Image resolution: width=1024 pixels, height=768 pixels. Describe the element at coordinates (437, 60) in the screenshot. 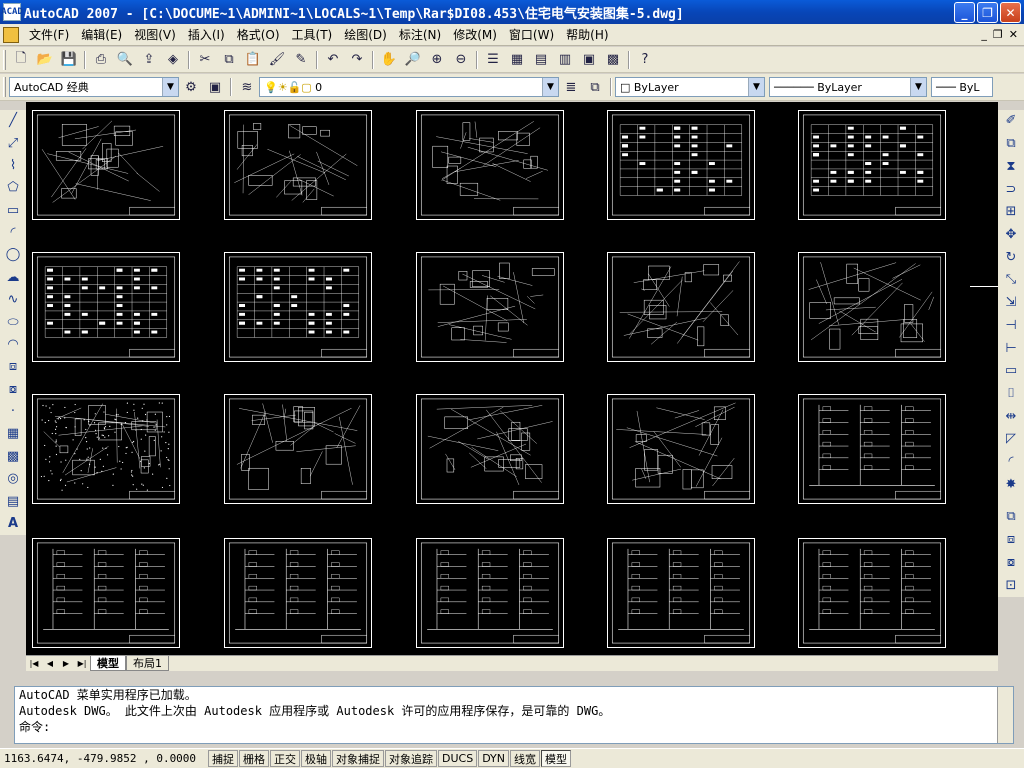

I see `zoom-window-icon: ⊕` at that location.